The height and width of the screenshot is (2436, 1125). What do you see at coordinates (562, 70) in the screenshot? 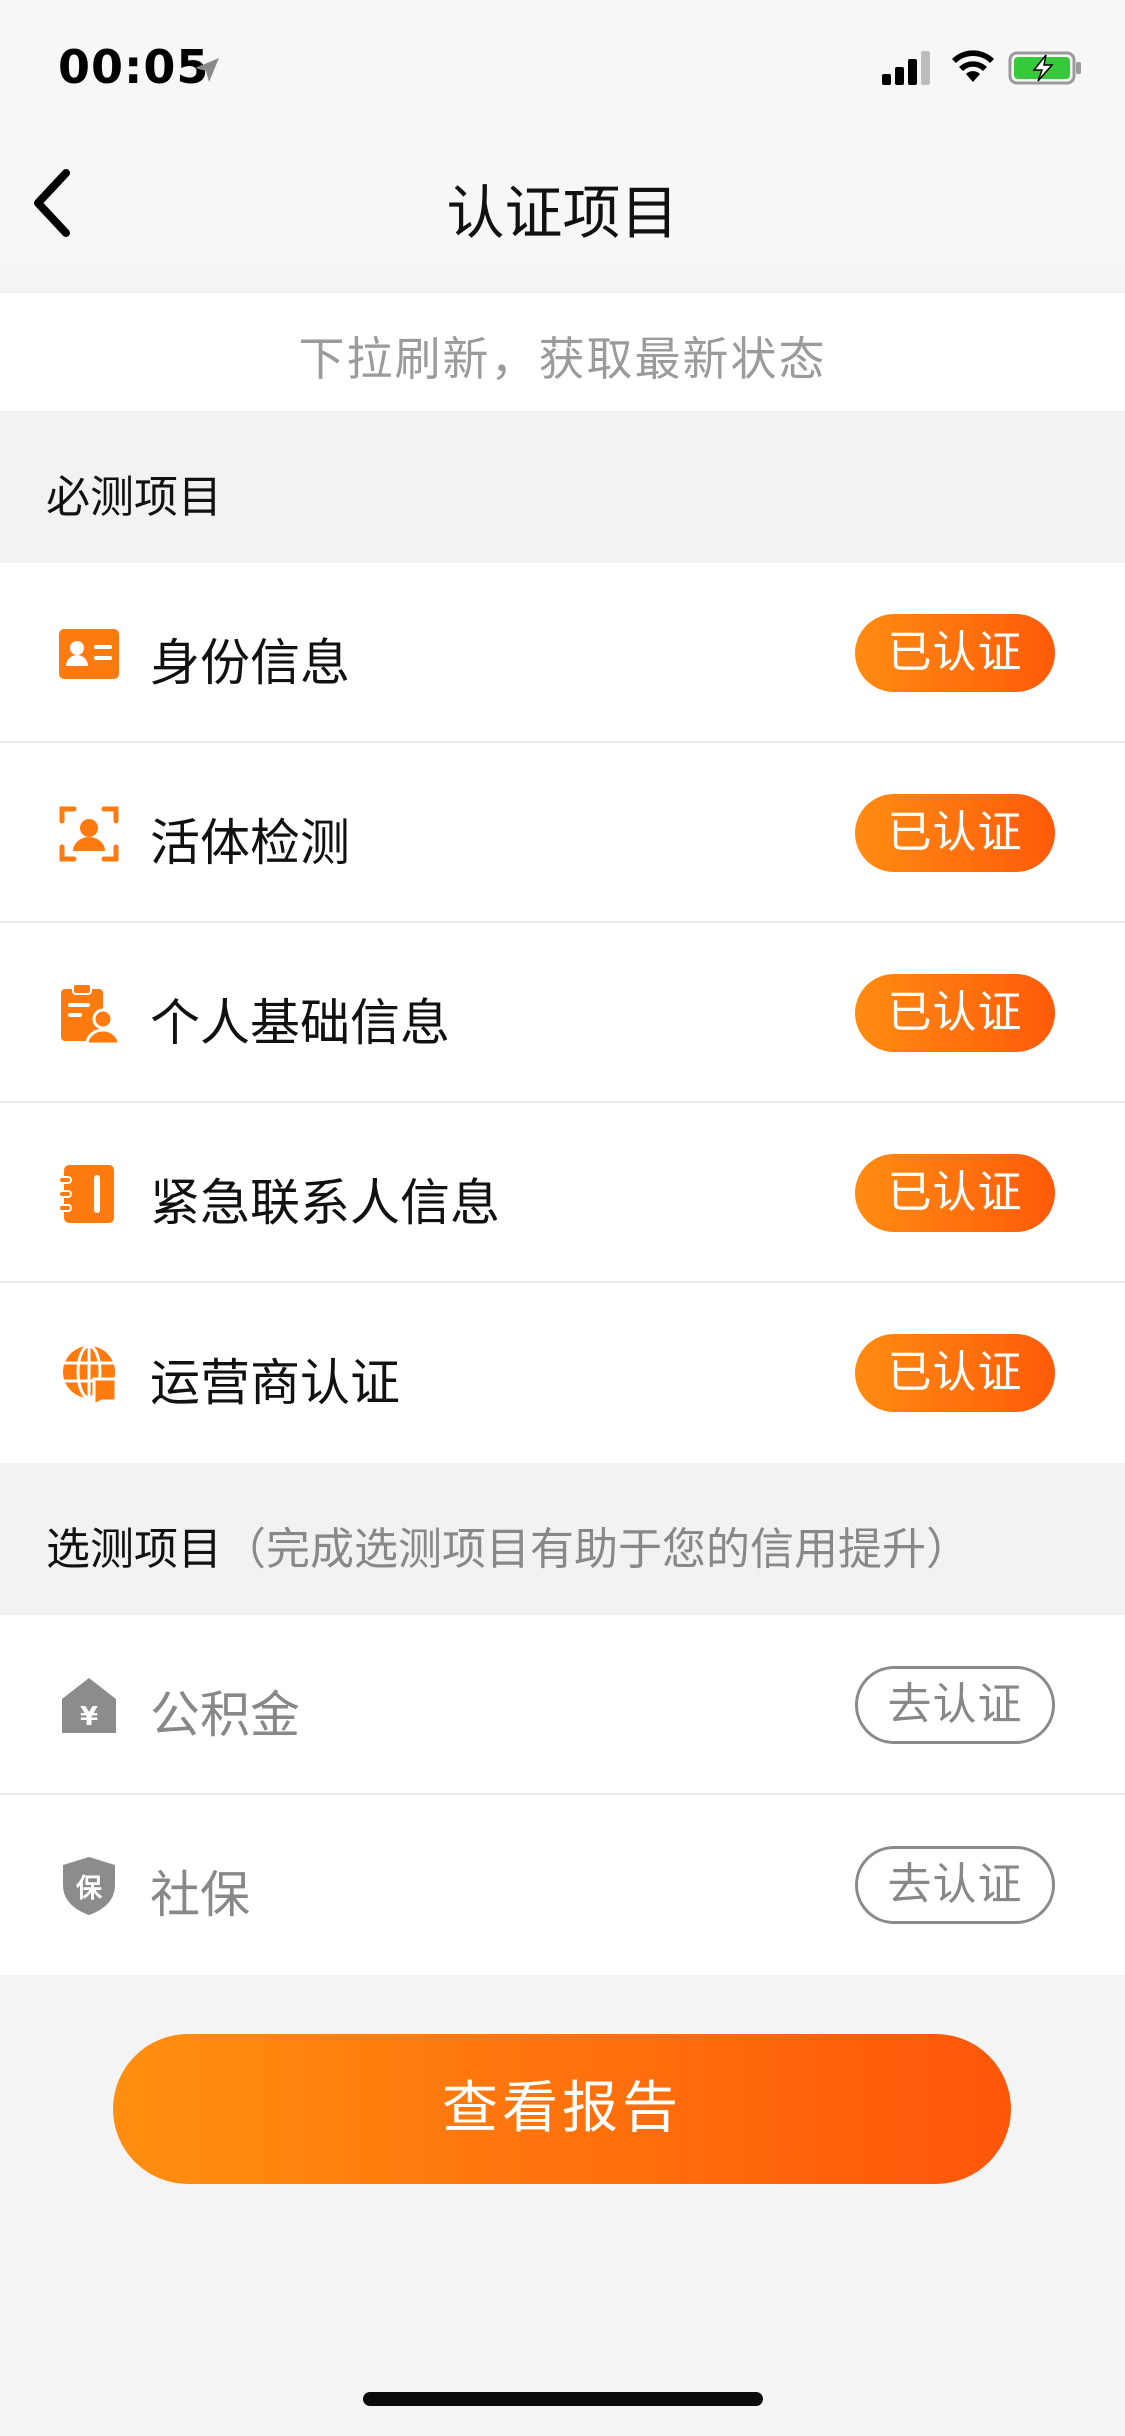
I see `status-bar: 00:05` at bounding box center [562, 70].